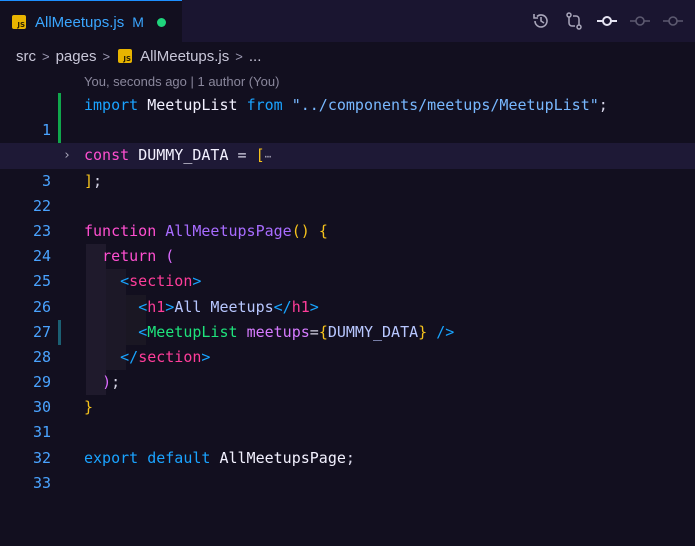 Image resolution: width=695 pixels, height=546 pixels. What do you see at coordinates (224, 306) in the screenshot?
I see `token: All Meetups` at bounding box center [224, 306].